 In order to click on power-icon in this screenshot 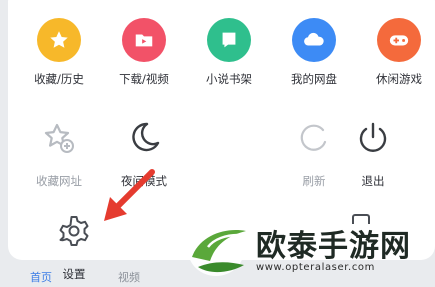, I will do `click(373, 137)`.